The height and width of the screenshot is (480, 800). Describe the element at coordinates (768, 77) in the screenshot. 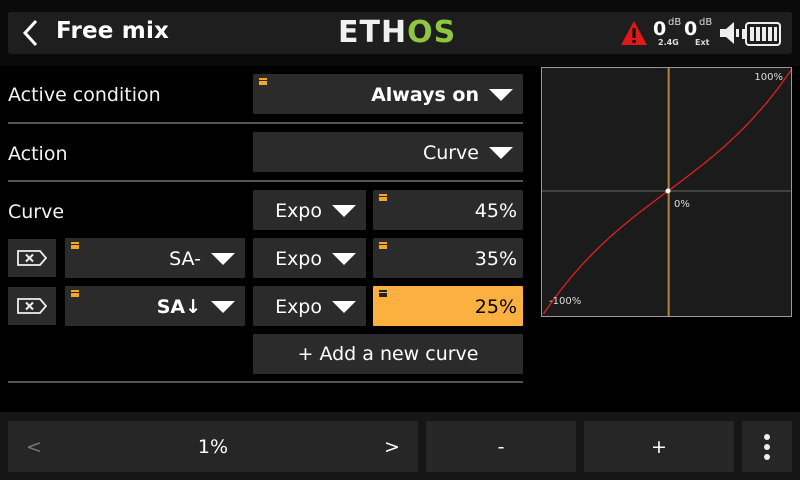

I see `graph-max-label: 100%` at that location.